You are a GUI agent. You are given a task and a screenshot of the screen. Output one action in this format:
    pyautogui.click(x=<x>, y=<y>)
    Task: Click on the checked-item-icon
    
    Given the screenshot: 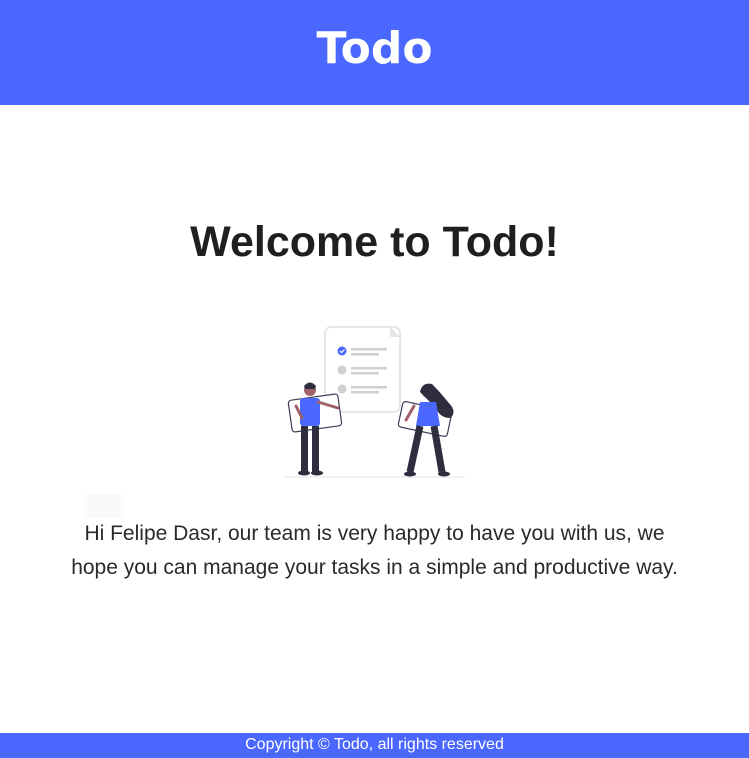 What is the action you would take?
    pyautogui.click(x=342, y=351)
    